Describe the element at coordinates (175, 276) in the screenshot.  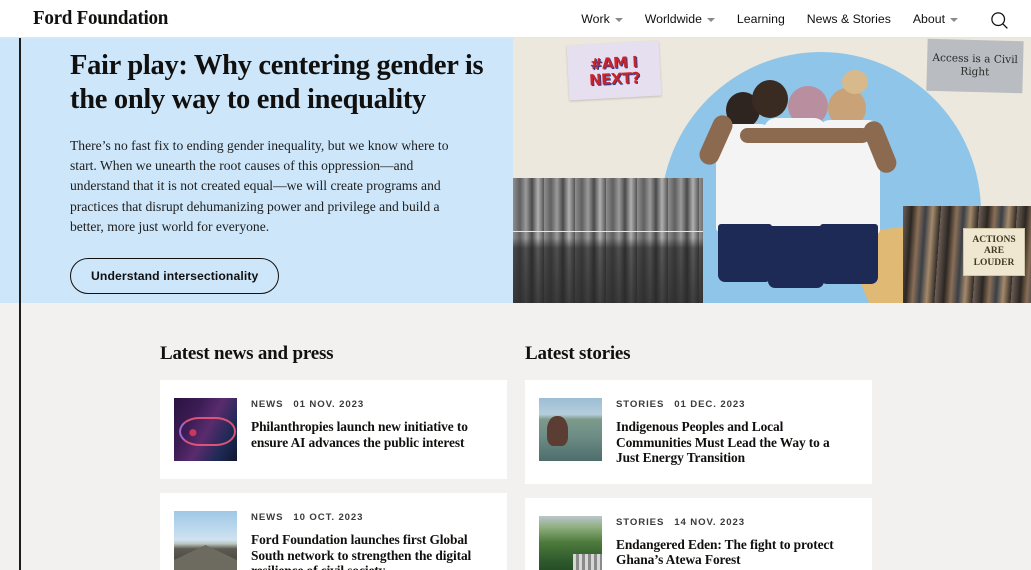
I see `understand-intersectionality-button: Understand intersectionality` at that location.